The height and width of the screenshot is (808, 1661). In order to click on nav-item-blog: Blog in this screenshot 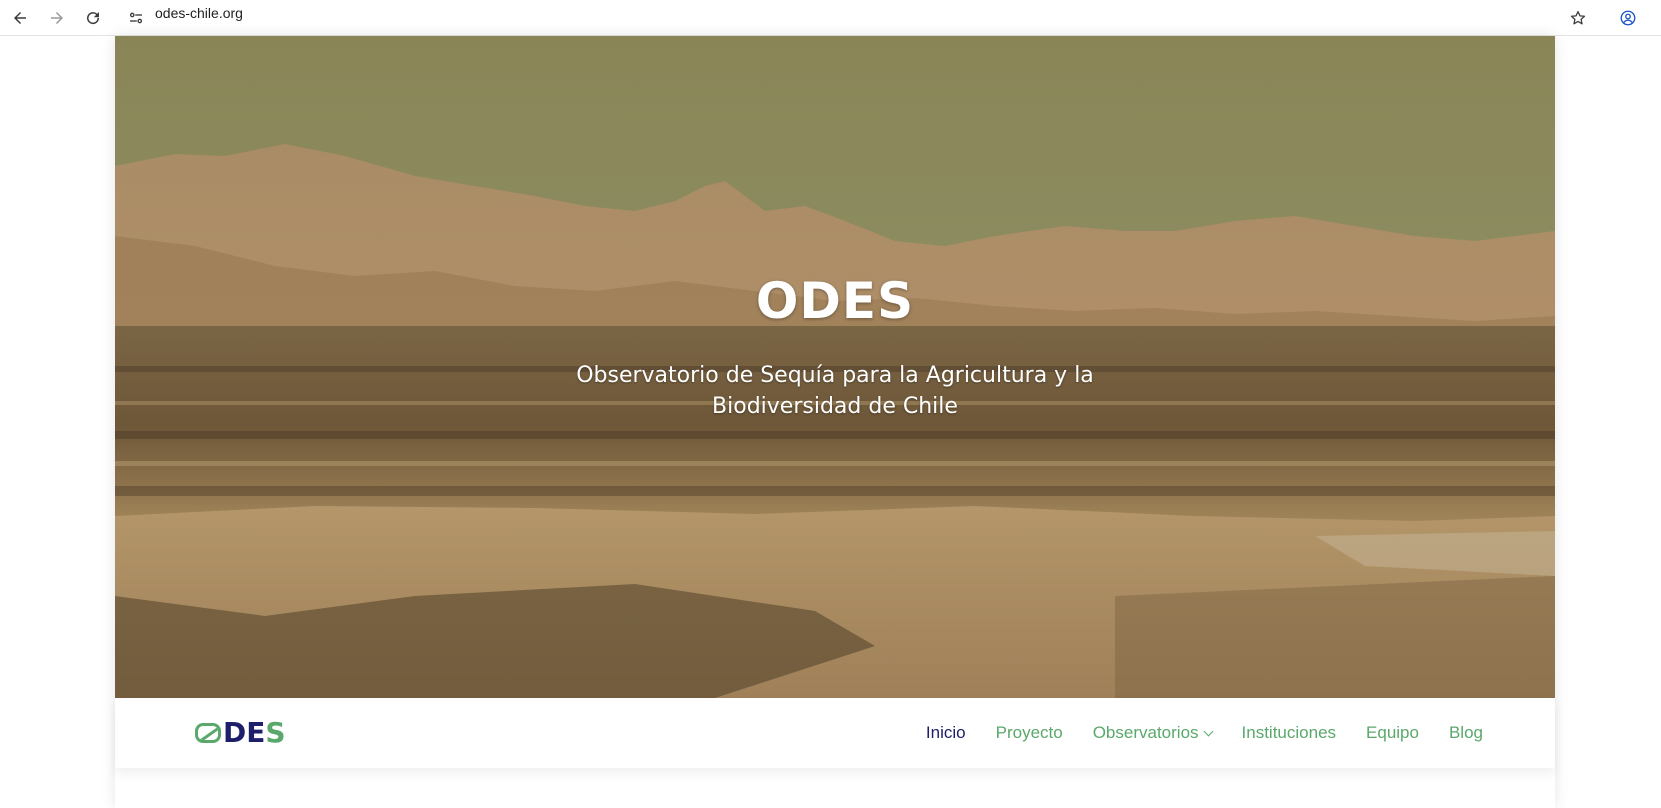, I will do `click(1466, 733)`.